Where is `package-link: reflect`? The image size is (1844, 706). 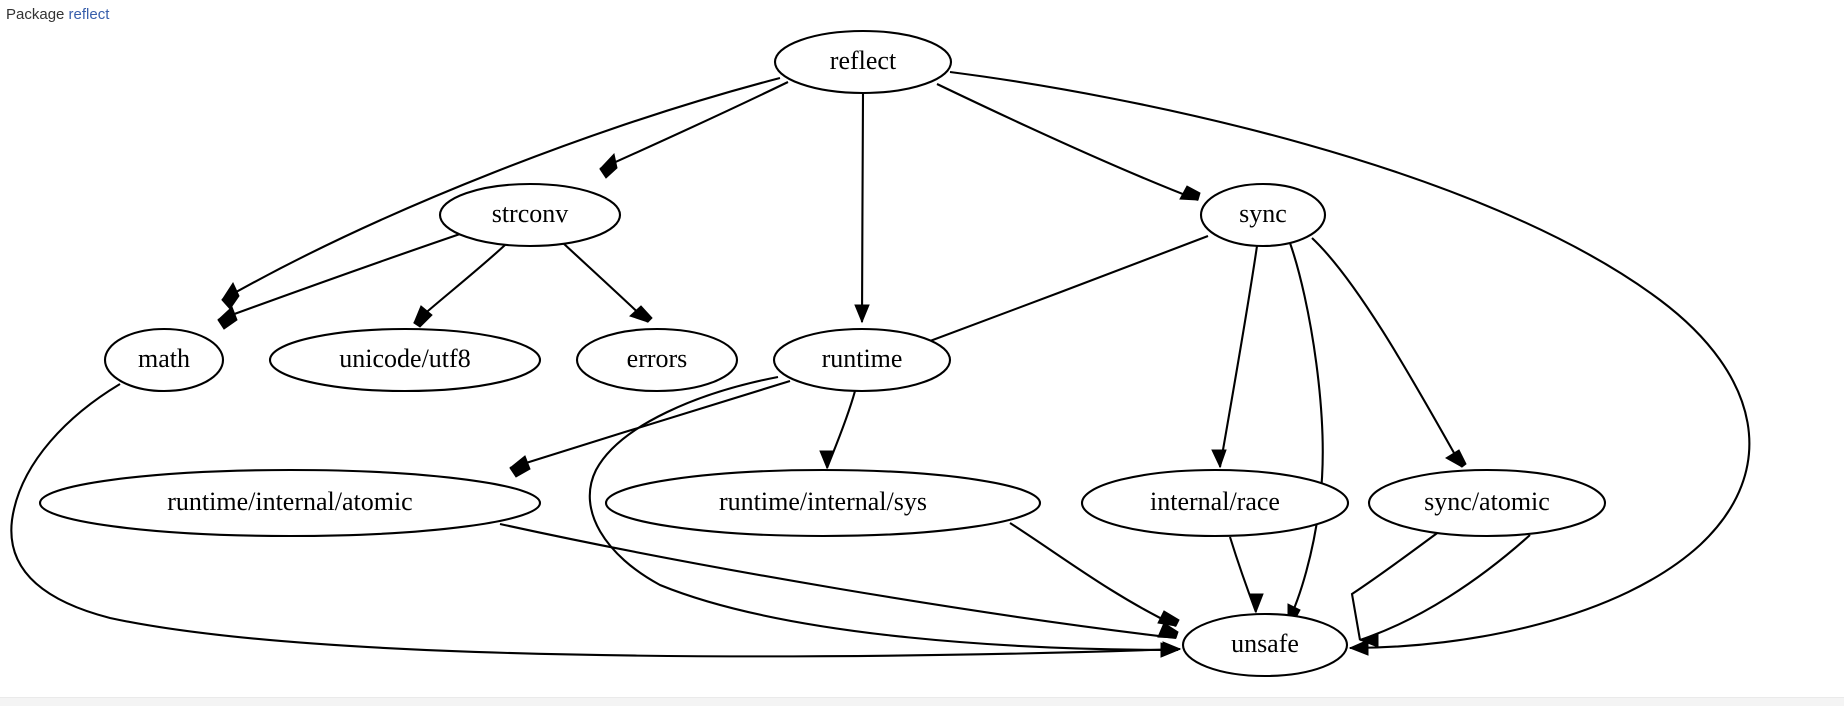 package-link: reflect is located at coordinates (89, 14).